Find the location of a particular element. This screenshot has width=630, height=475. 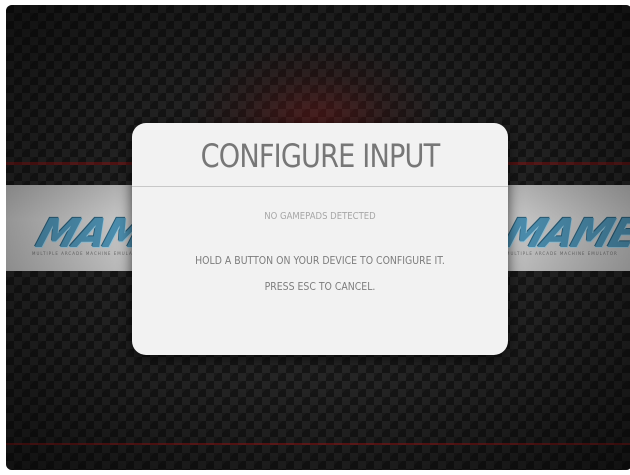

system-logo-left-subtext: MULTIPLE ARCADE MACHINE EMULATOR is located at coordinates (88, 253).